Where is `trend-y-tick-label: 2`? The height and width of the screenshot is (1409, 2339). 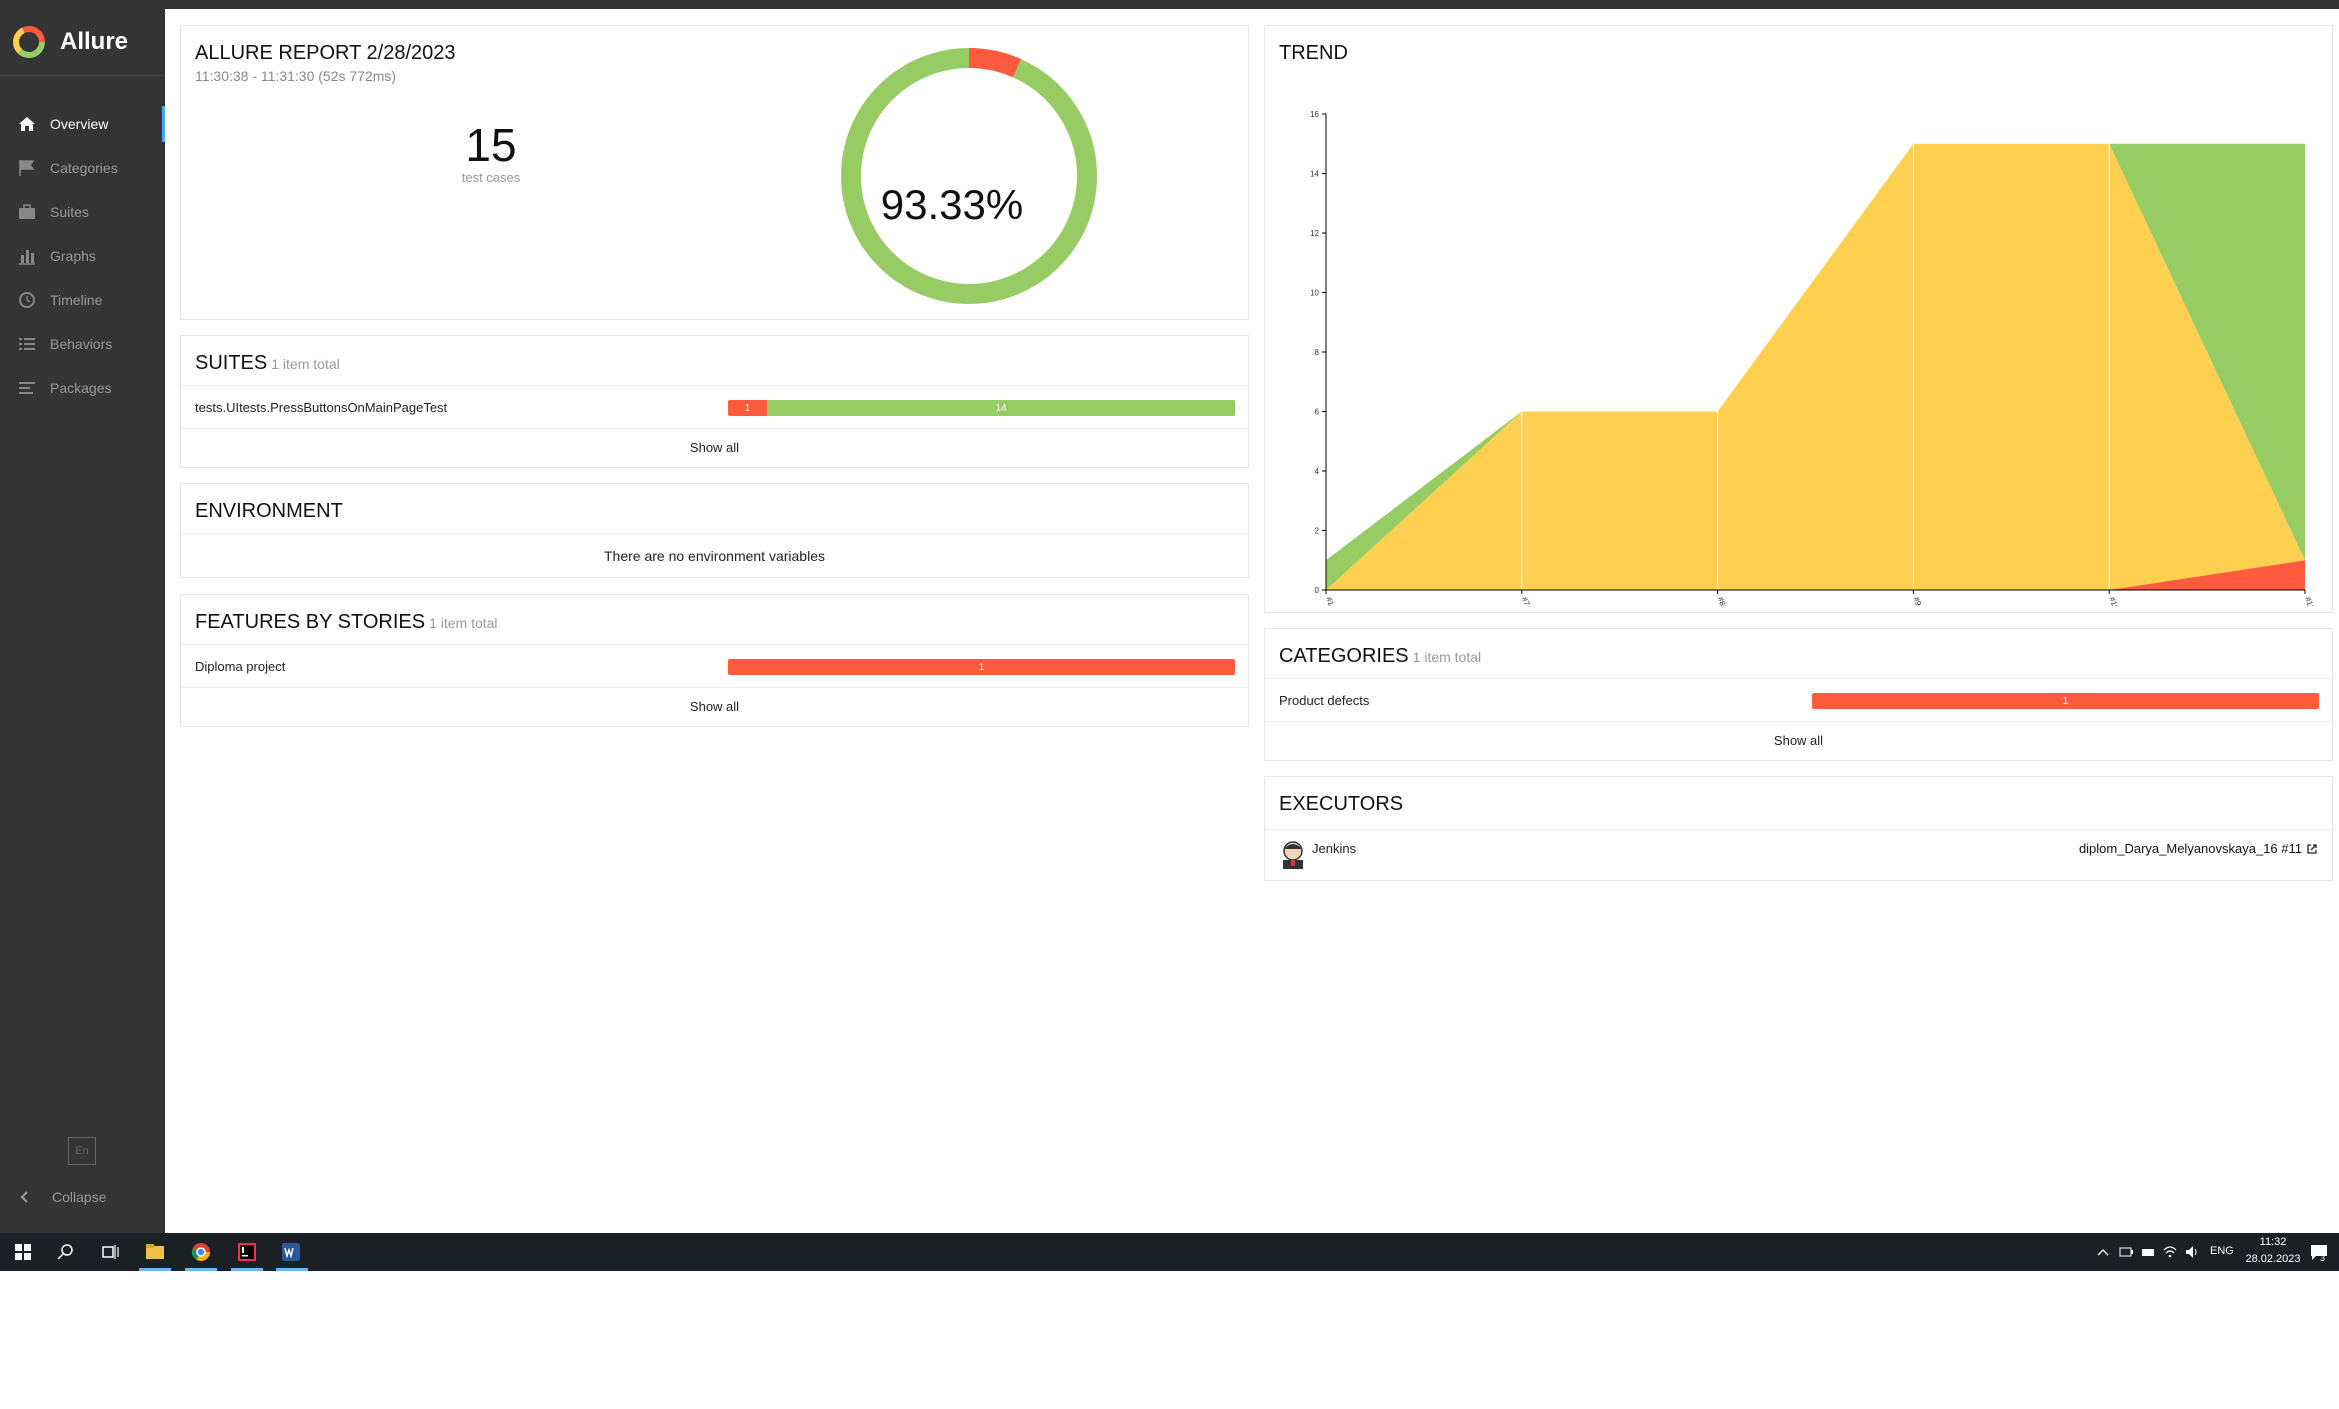 trend-y-tick-label: 2 is located at coordinates (1317, 531).